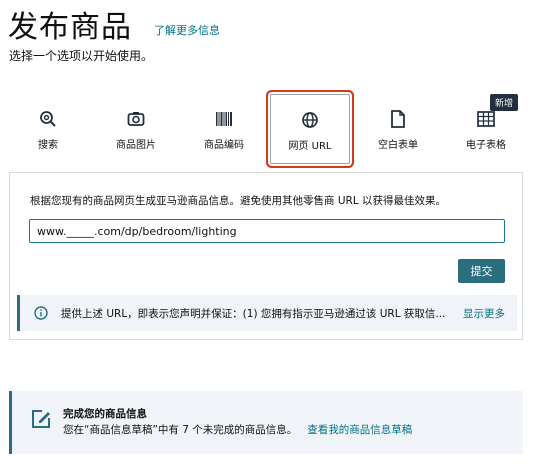  What do you see at coordinates (41, 314) in the screenshot?
I see `info-icon` at bounding box center [41, 314].